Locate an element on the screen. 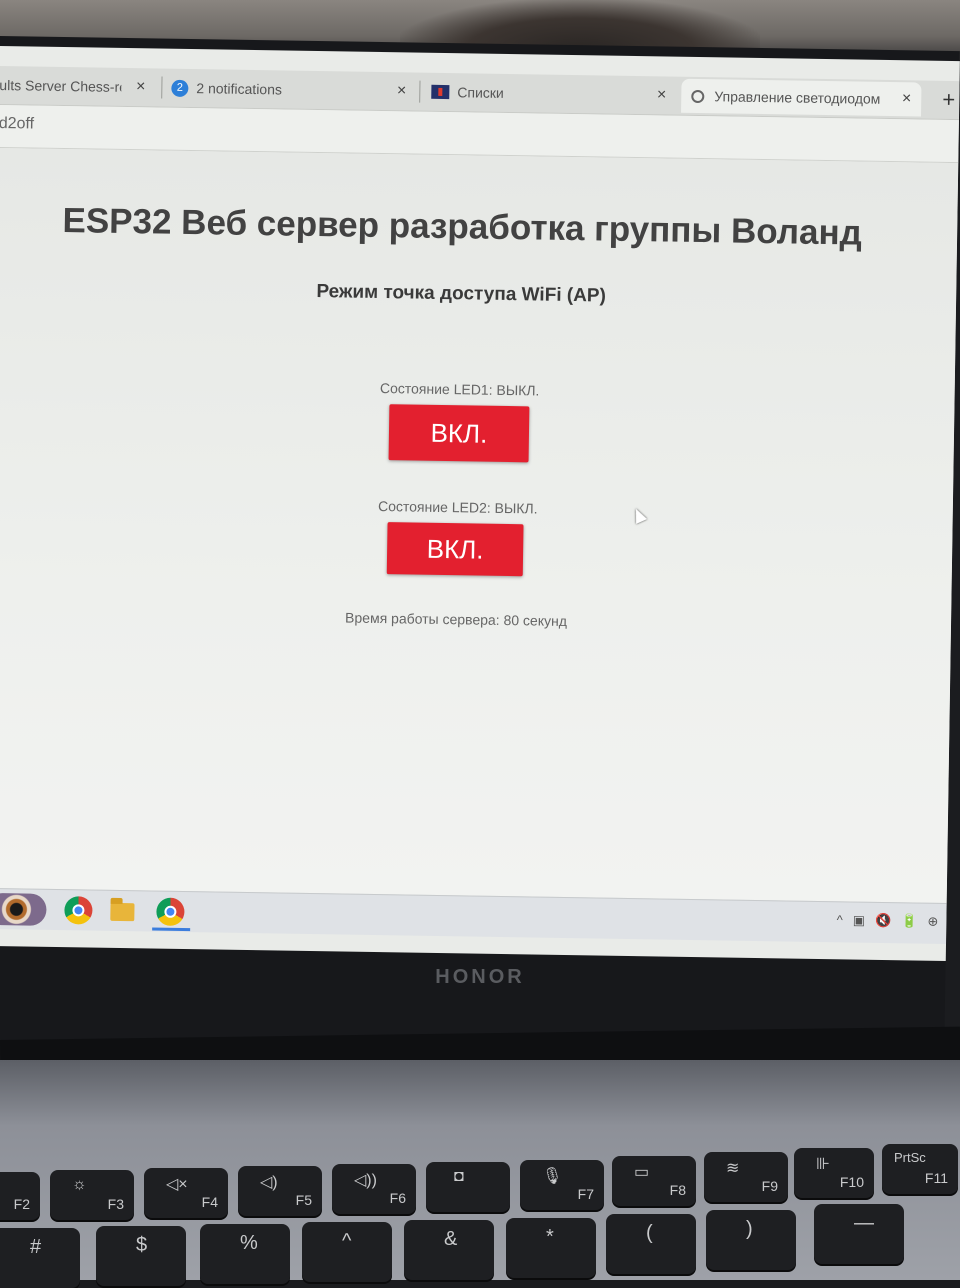  keyboard-light-icon: ⊪ is located at coordinates (823, 1164).